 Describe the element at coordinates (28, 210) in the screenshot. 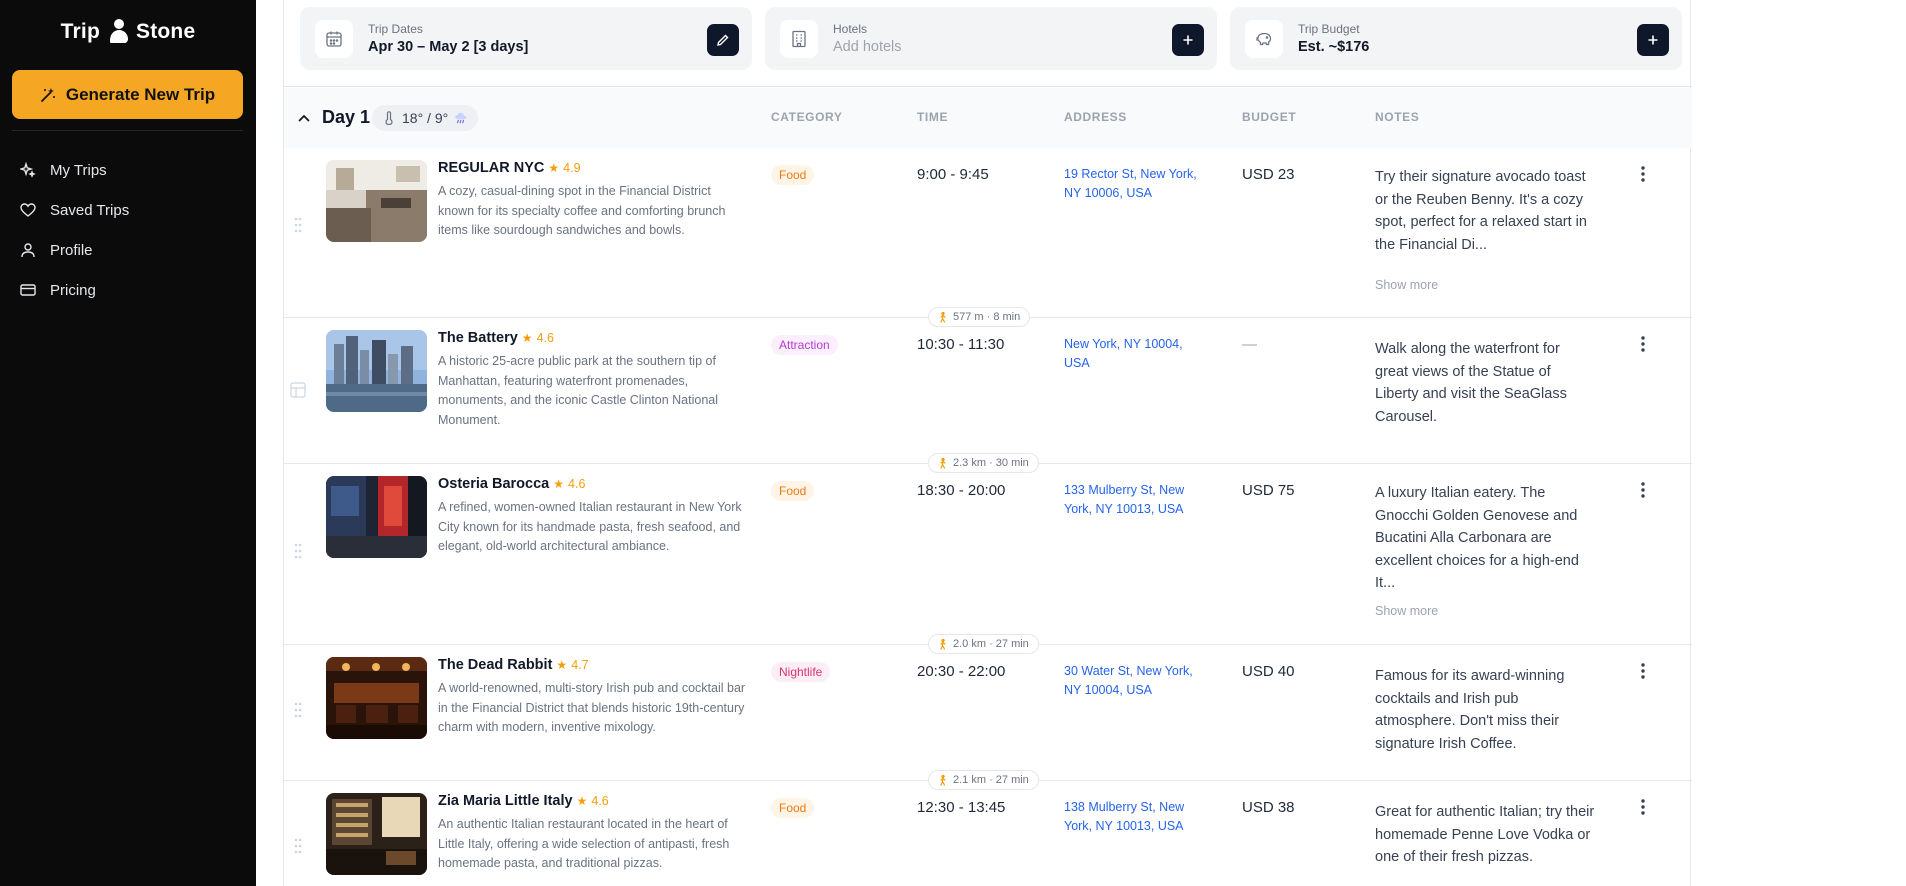

I see `heart-icon` at that location.